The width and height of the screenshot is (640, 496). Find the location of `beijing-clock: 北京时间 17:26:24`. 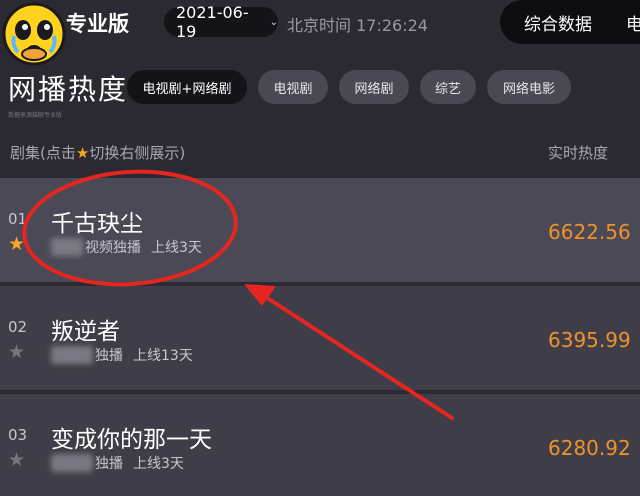

beijing-clock: 北京时间 17:26:24 is located at coordinates (357, 25).